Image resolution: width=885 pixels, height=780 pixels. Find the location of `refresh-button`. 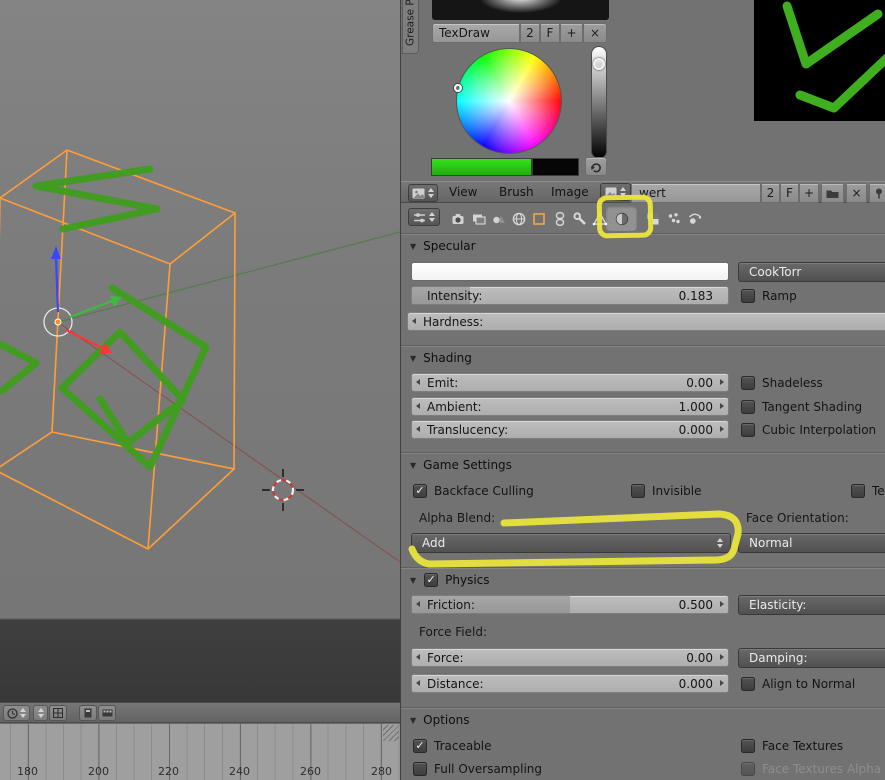

refresh-button is located at coordinates (596, 166).